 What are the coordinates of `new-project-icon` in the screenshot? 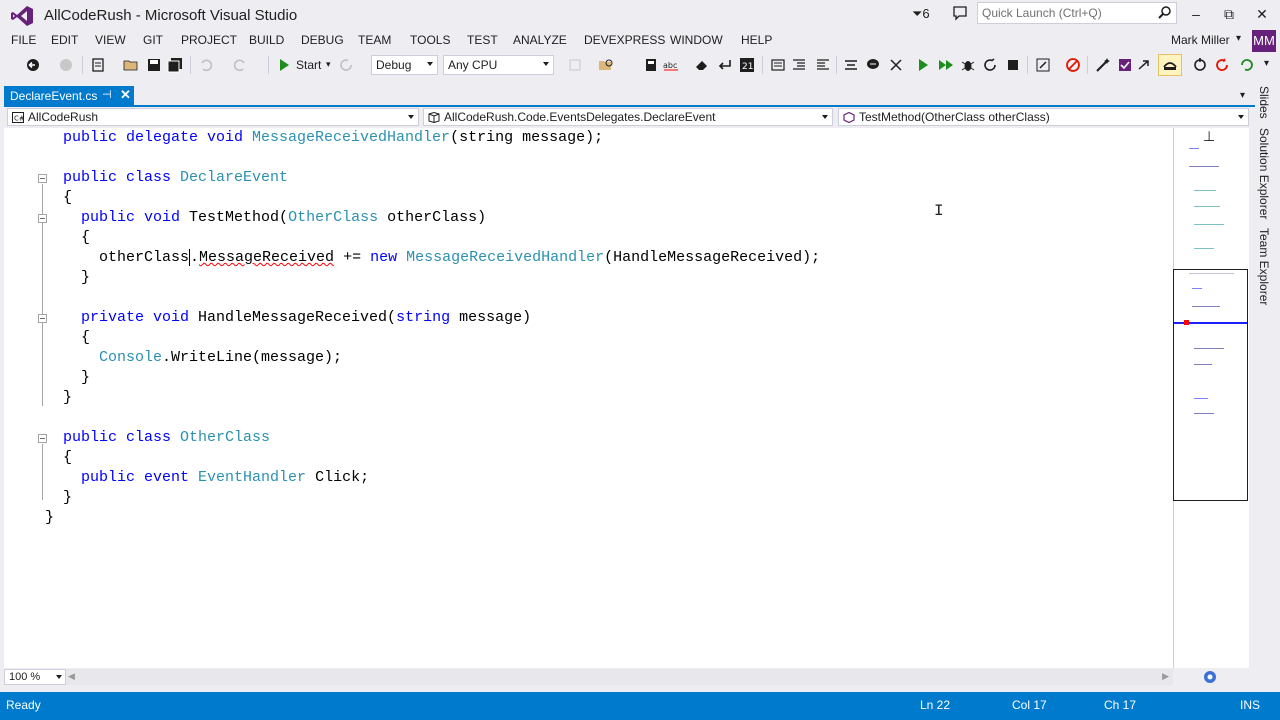 It's located at (98, 65).